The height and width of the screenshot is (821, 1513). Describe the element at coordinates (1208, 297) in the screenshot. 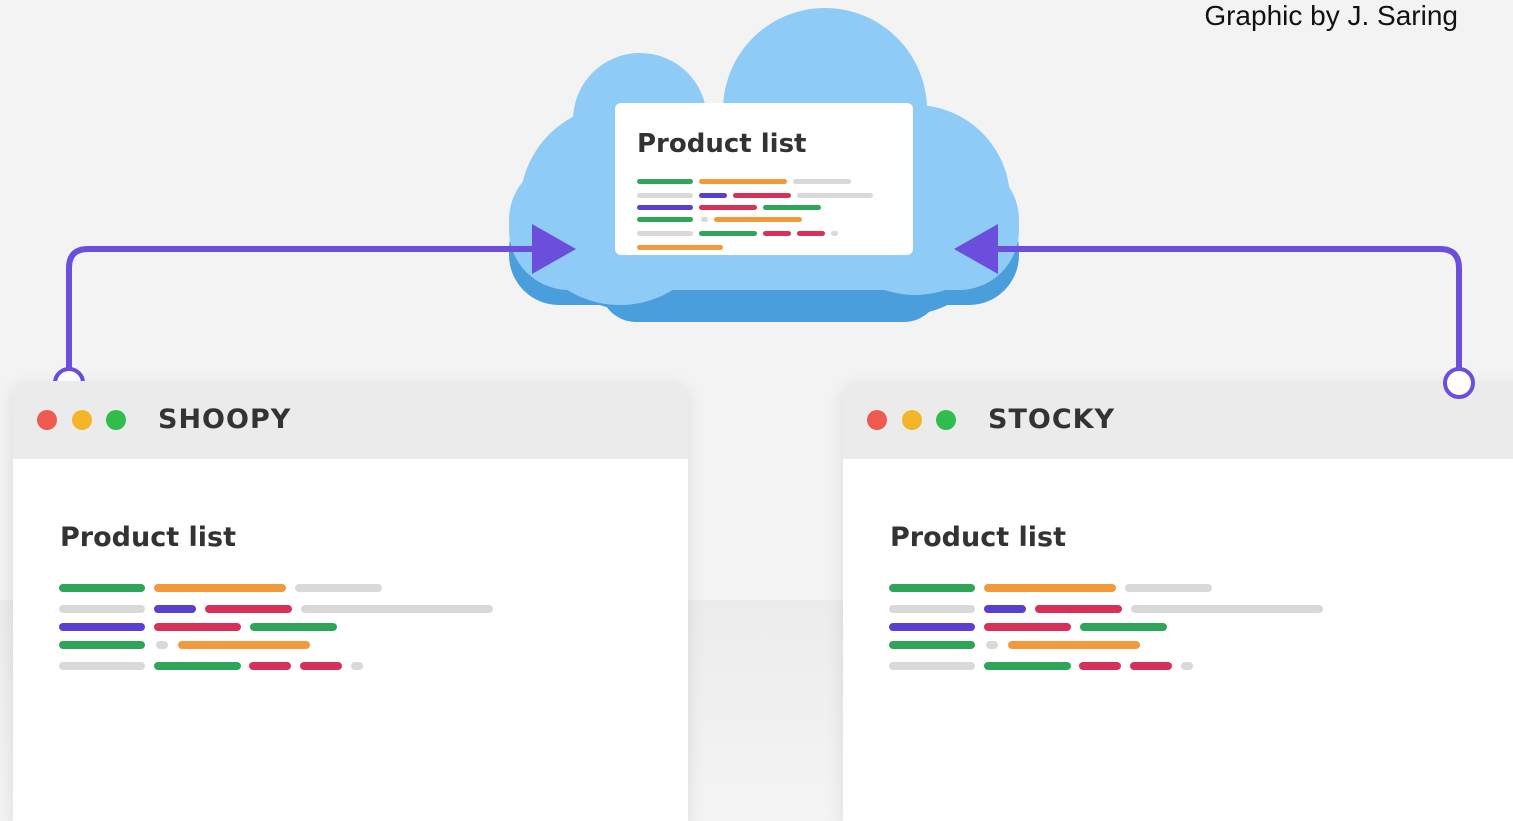

I see `right-connector` at that location.